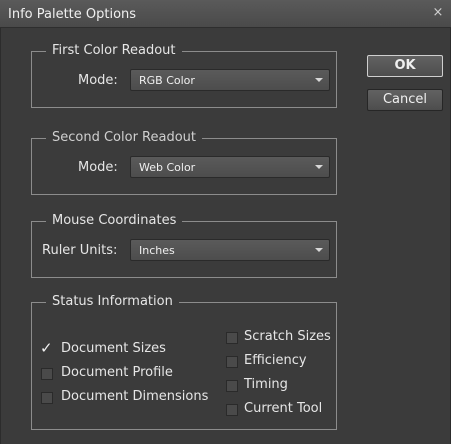  Describe the element at coordinates (72, 14) in the screenshot. I see `window-title: Info Palette Options` at that location.